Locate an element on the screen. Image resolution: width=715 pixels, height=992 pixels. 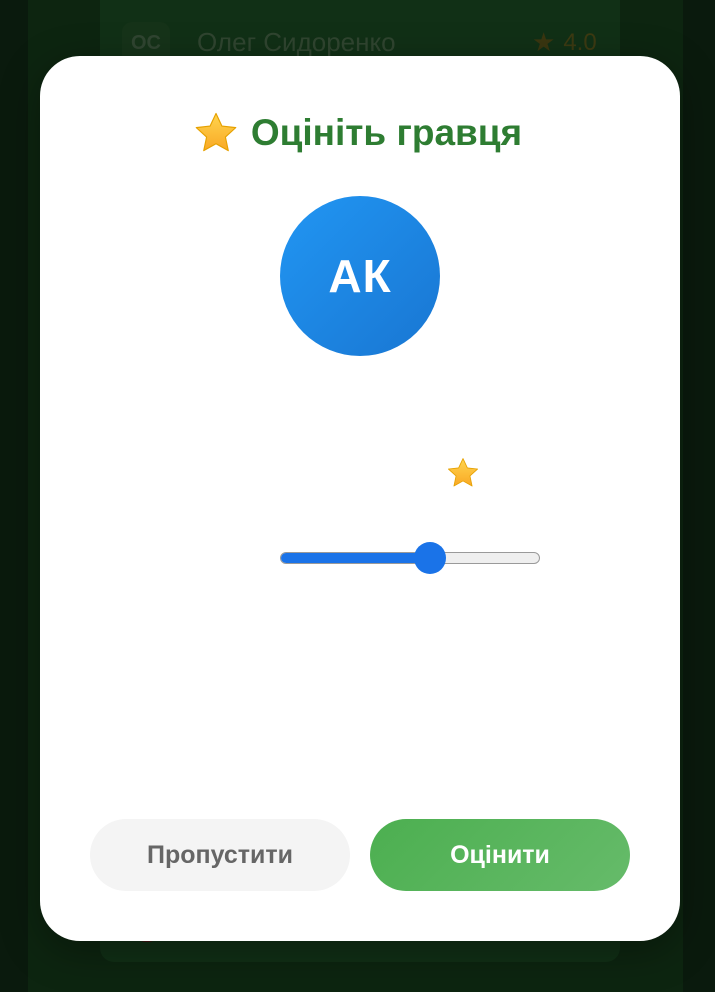
modal-title-text: Оцініть гравця is located at coordinates (386, 132).